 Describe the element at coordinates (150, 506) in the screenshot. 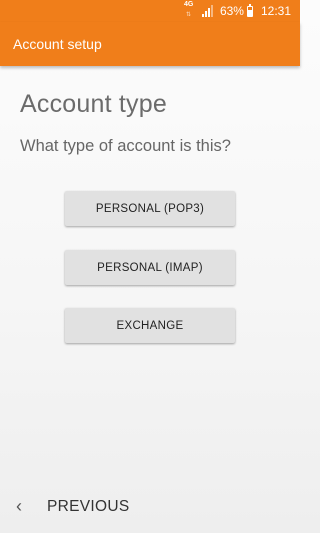

I see `previous-button: ‹ PREVIOUS` at that location.